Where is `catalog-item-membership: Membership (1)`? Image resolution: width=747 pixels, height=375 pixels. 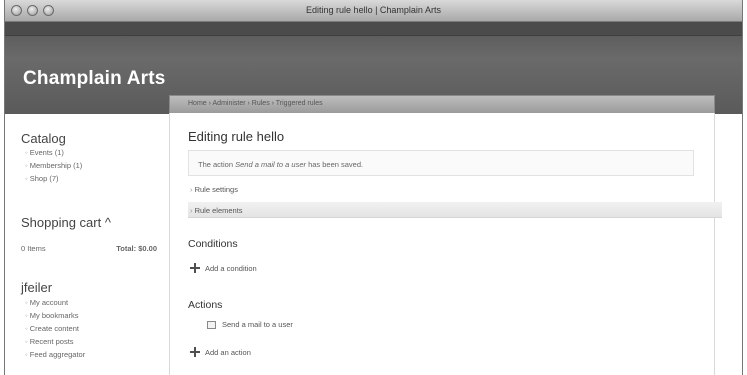 catalog-item-membership: Membership (1) is located at coordinates (54, 165).